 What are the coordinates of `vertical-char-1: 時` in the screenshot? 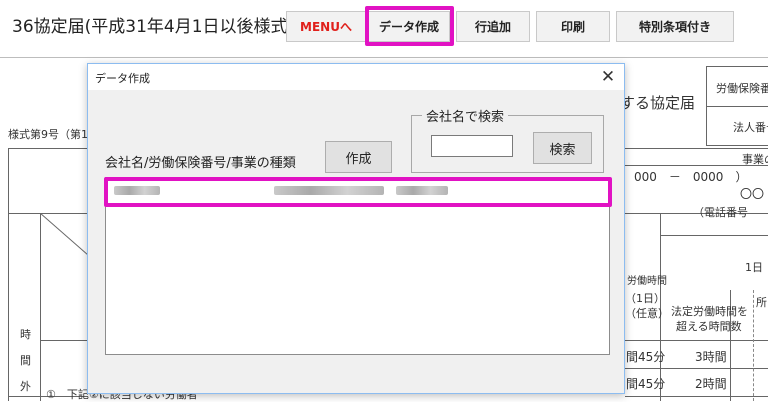 It's located at (25, 334).